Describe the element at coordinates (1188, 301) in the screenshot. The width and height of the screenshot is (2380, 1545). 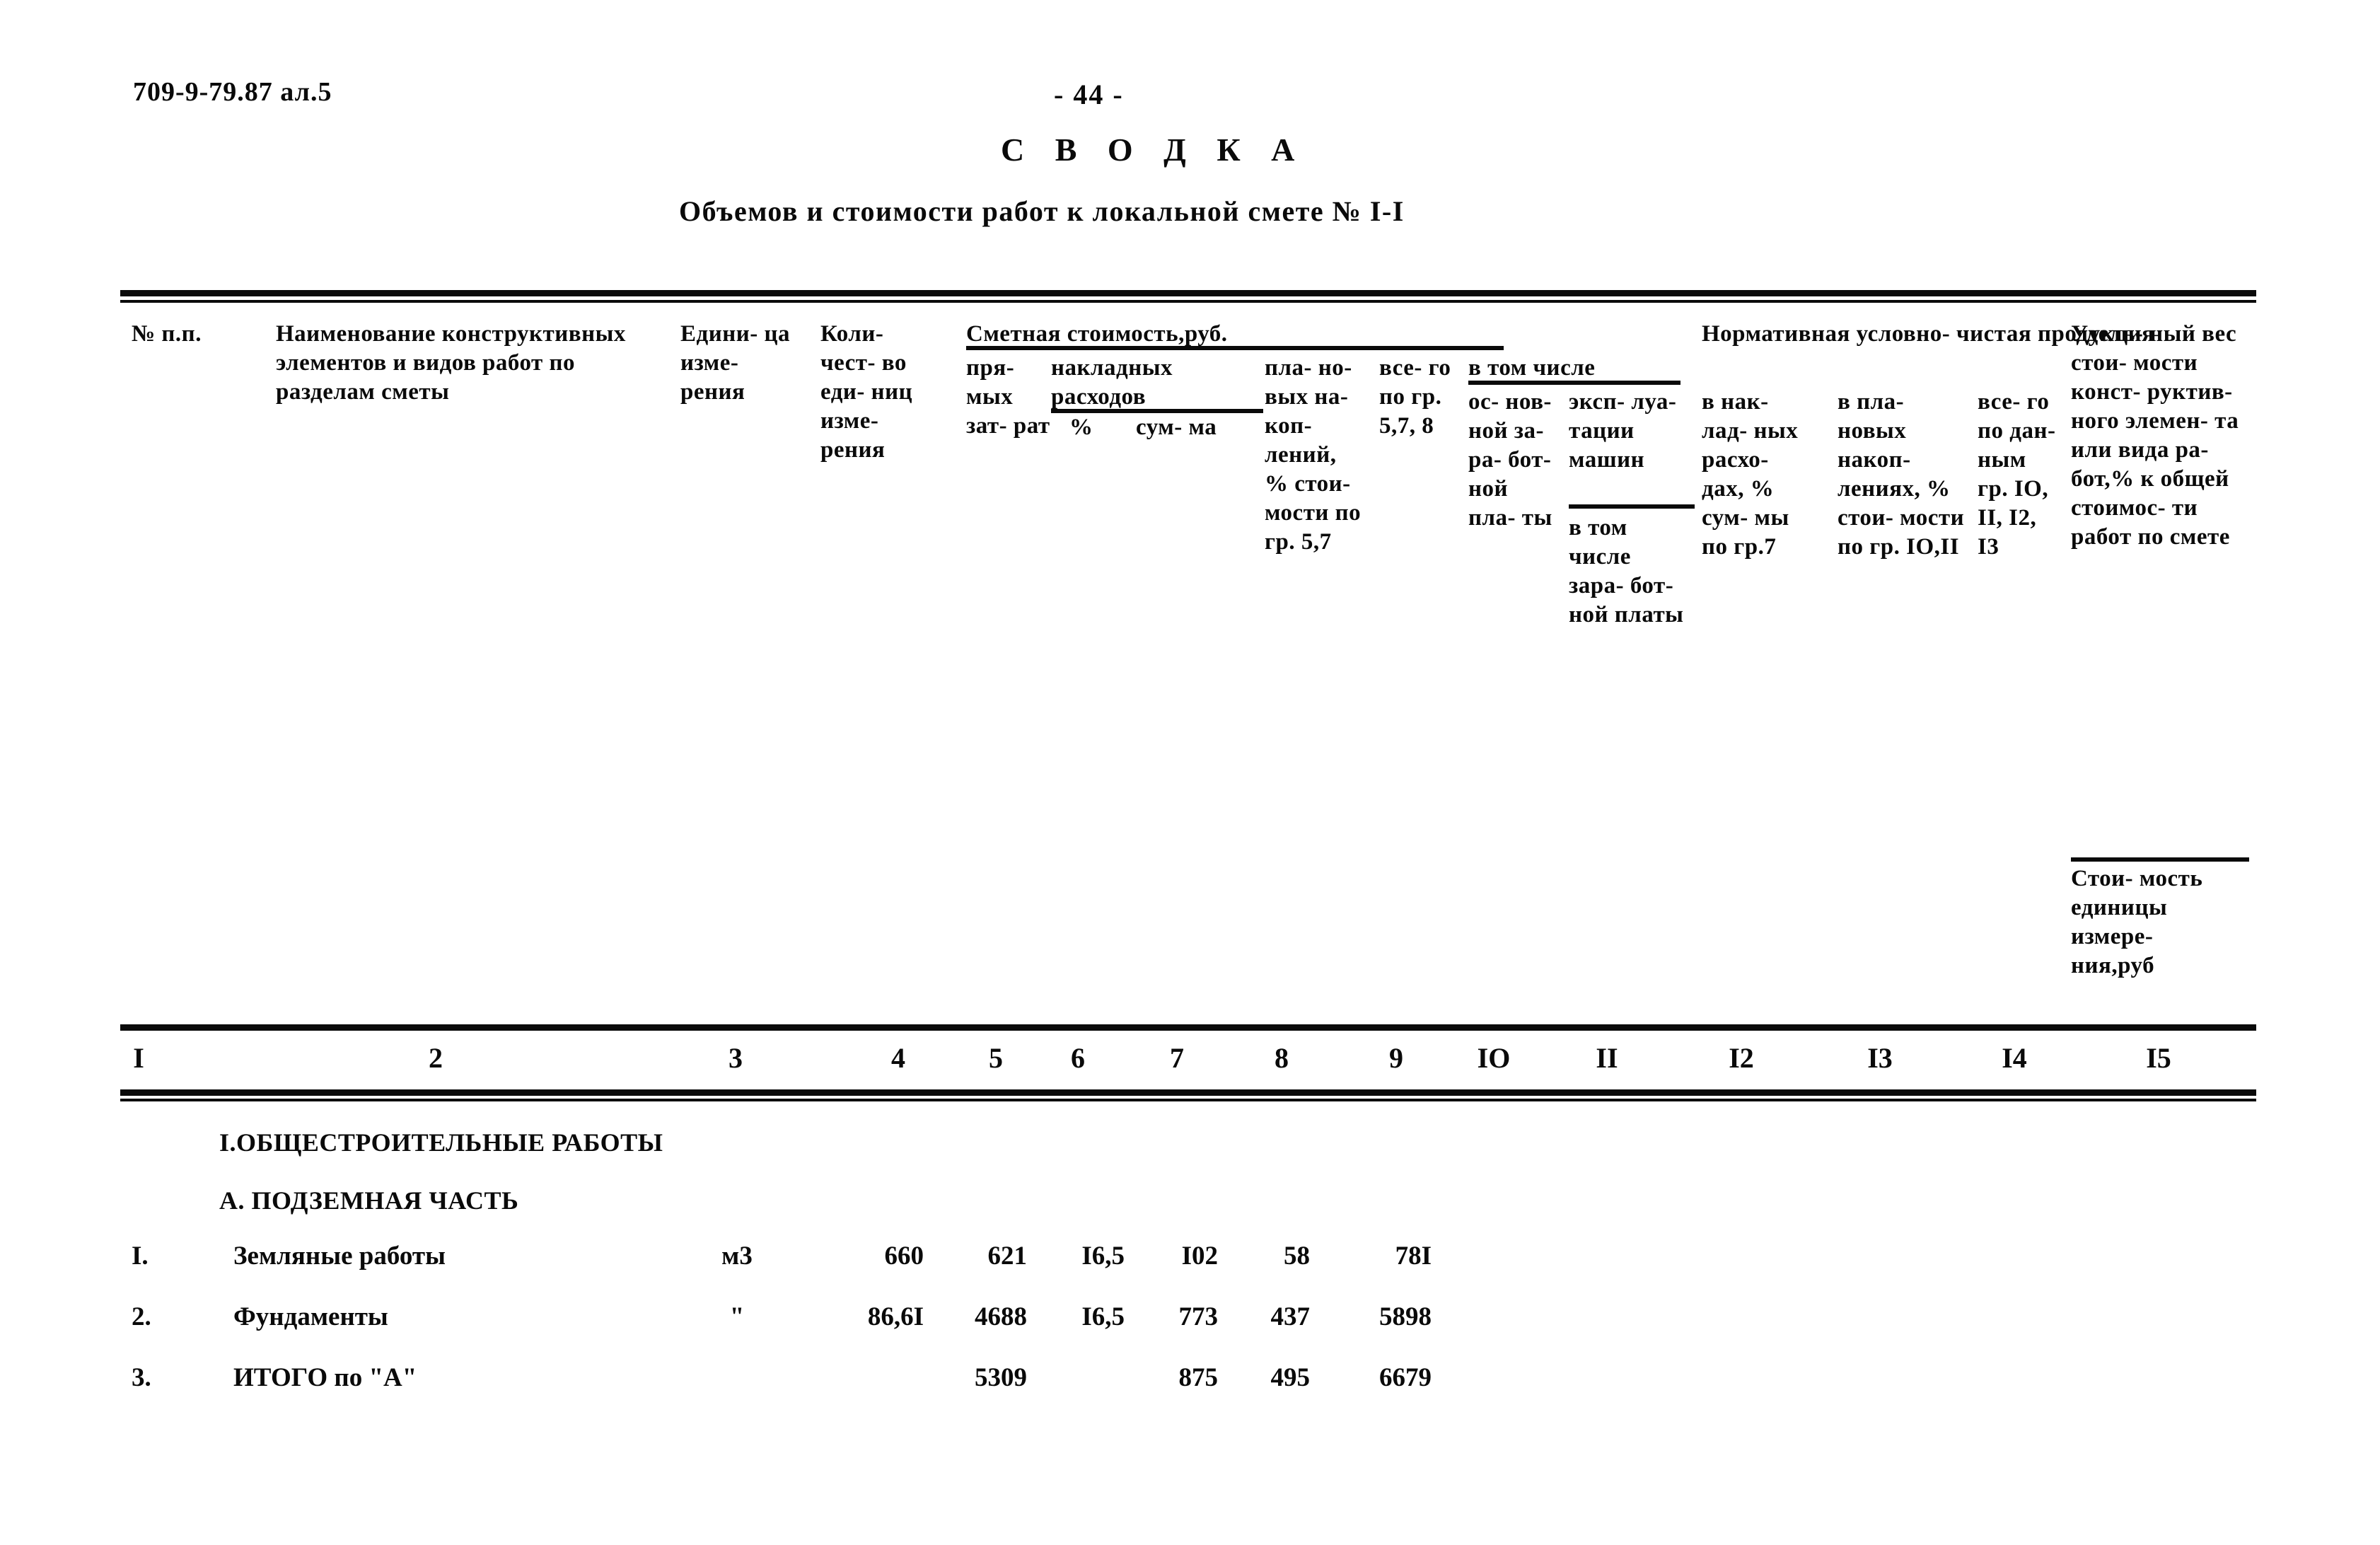
I see `table-top-rule-second` at that location.